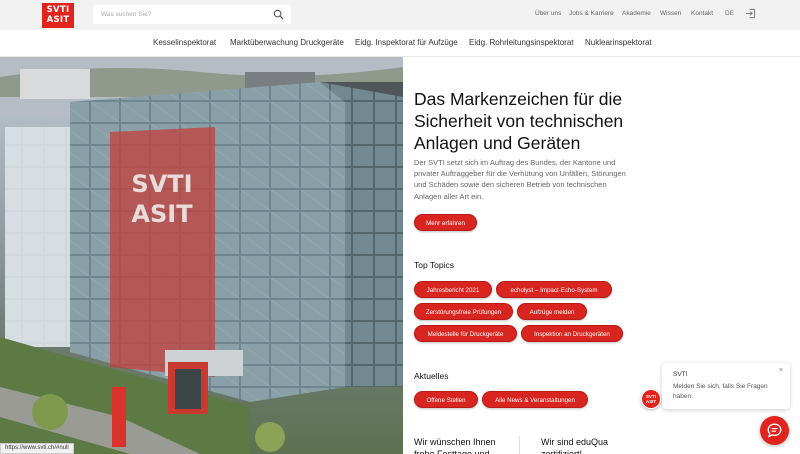  I want to click on chat-title: SVTI, so click(680, 374).